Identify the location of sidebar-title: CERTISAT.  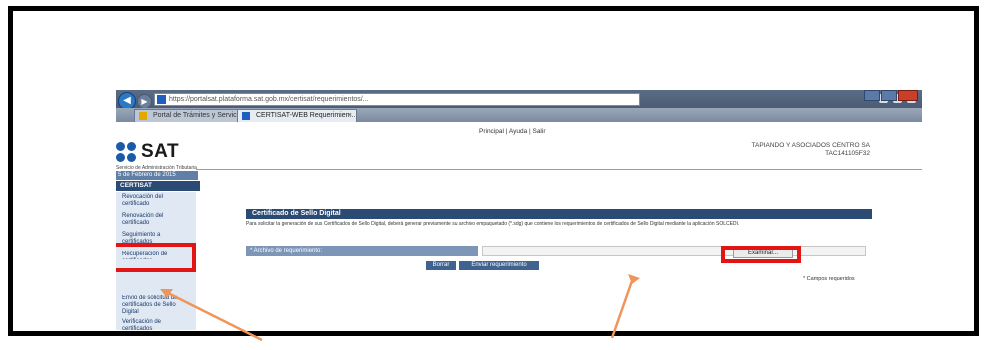
(158, 186).